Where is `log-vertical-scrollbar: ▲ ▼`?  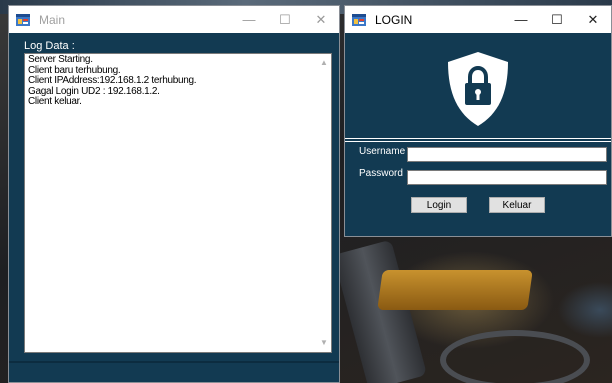
log-vertical-scrollbar: ▲ ▼ is located at coordinates (324, 203).